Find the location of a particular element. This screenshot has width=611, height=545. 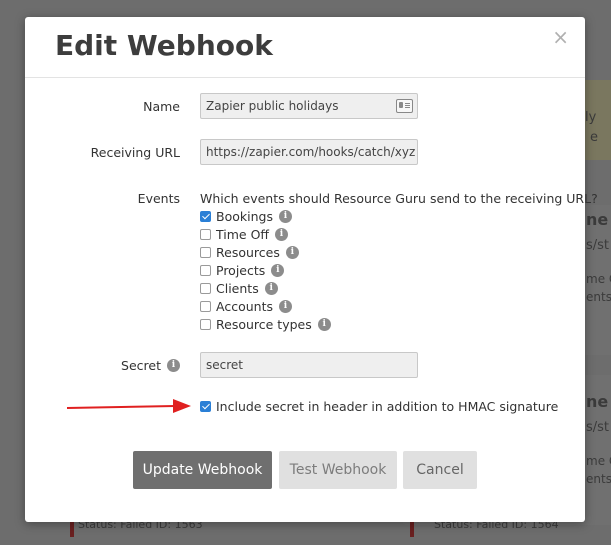

resource-types-checkbox is located at coordinates (205, 324).